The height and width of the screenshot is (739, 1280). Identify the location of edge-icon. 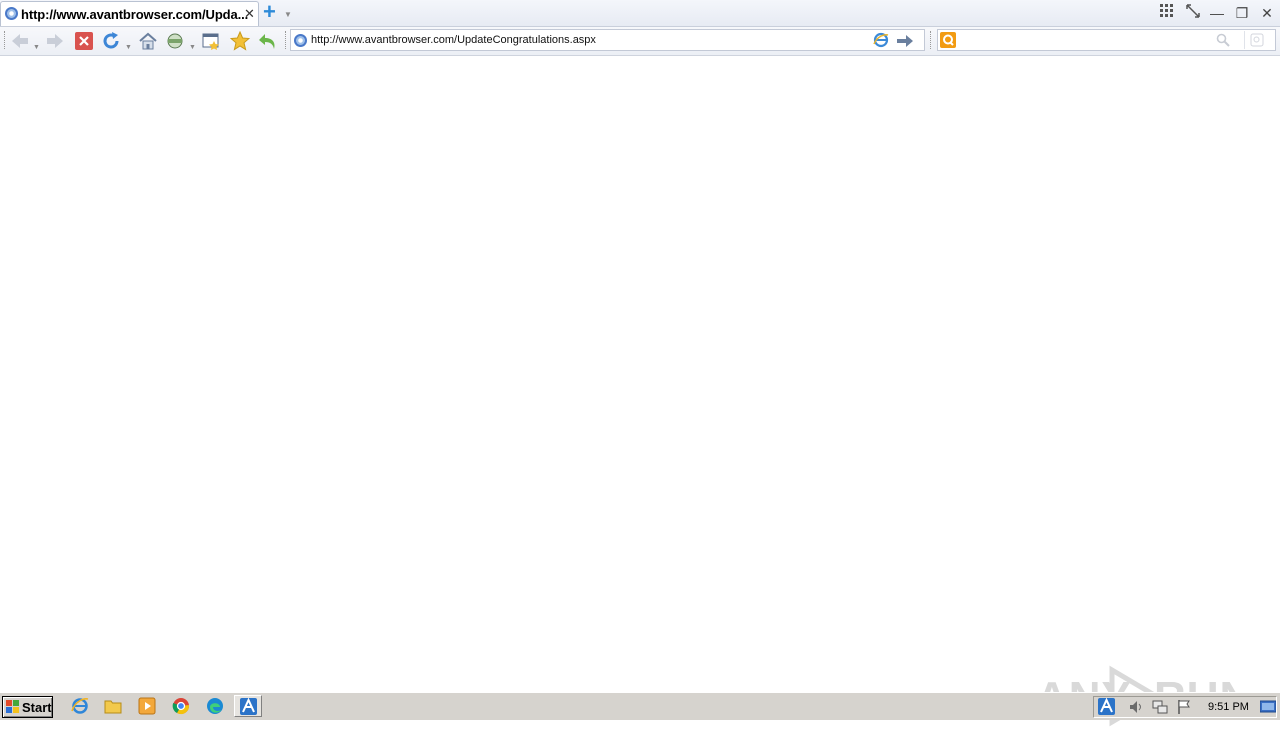
(215, 706).